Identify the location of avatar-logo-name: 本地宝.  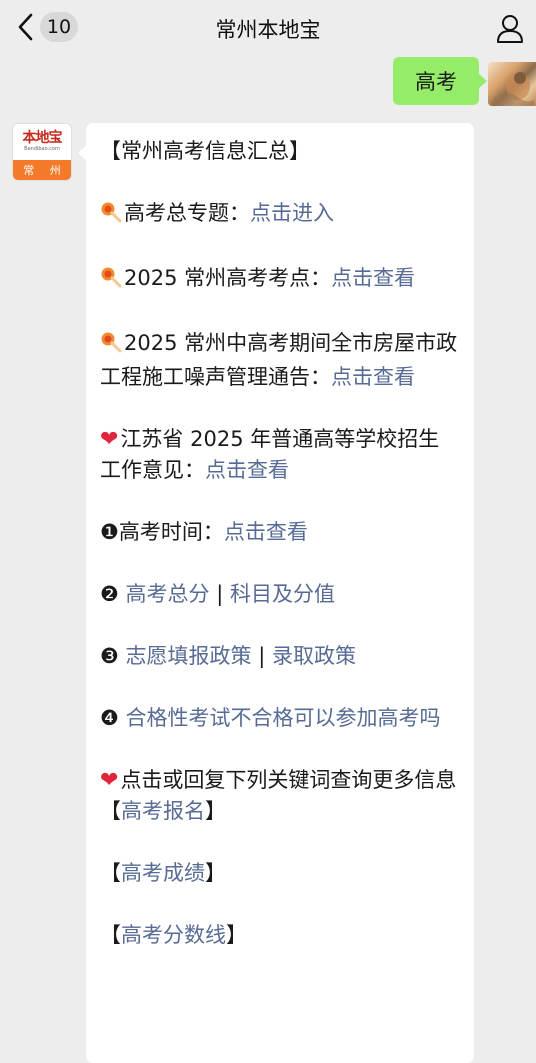
(42, 138).